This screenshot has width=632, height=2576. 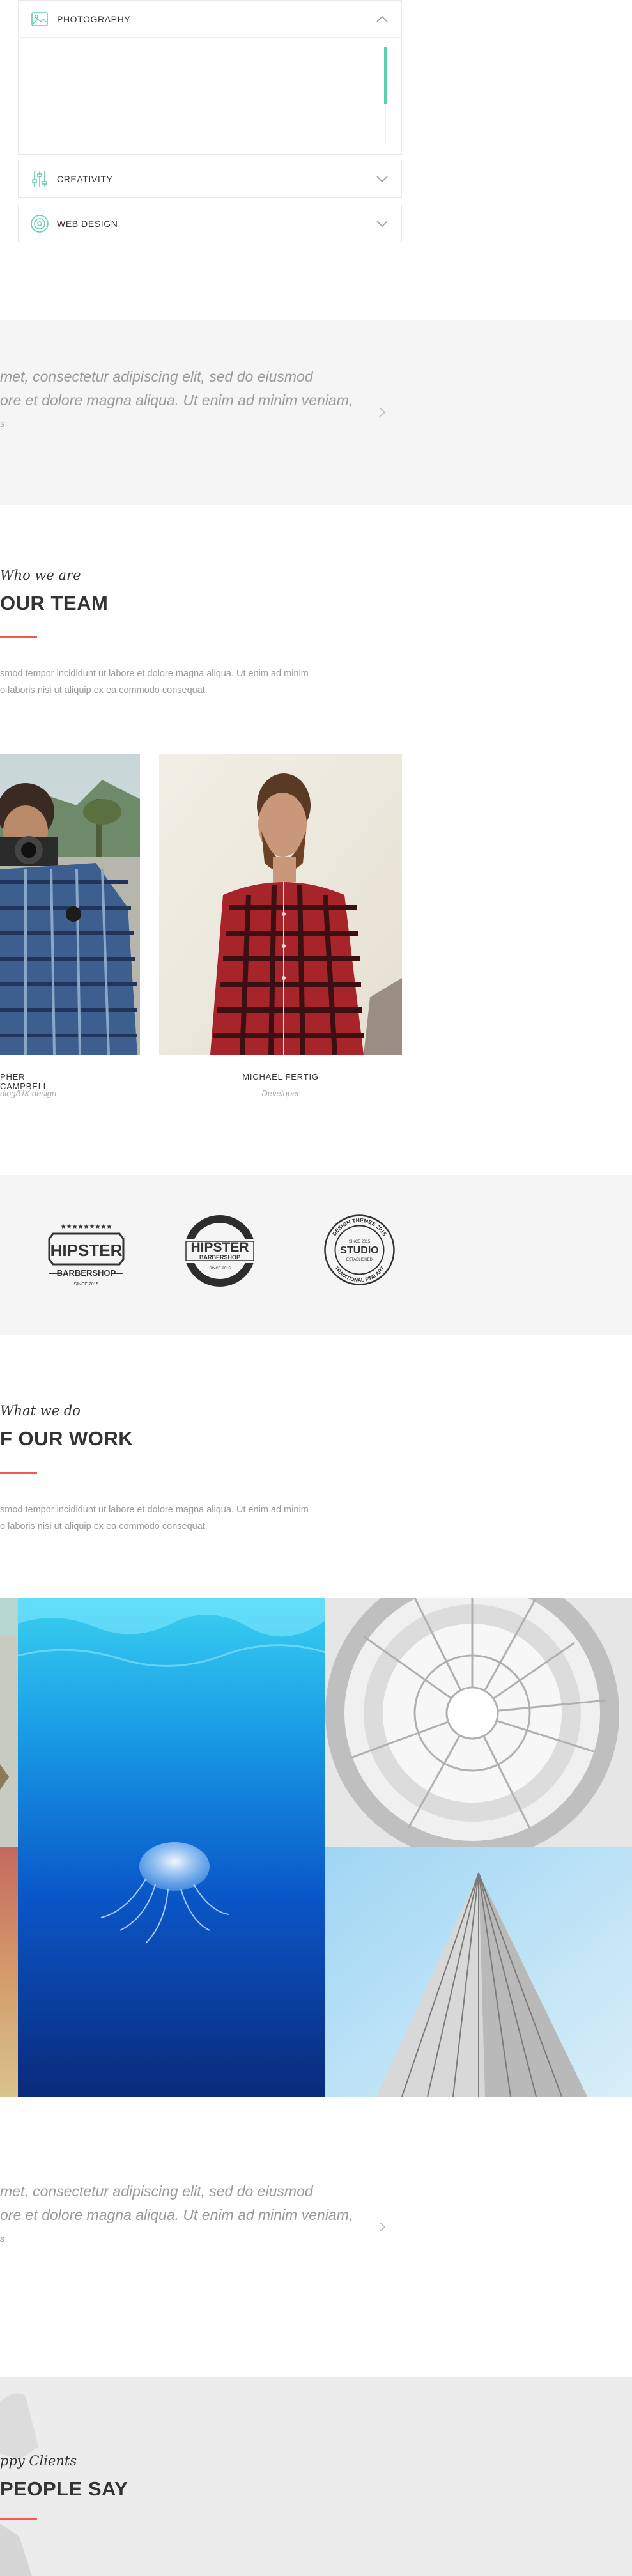 What do you see at coordinates (70, 904) in the screenshot?
I see `team-photo-photographer` at bounding box center [70, 904].